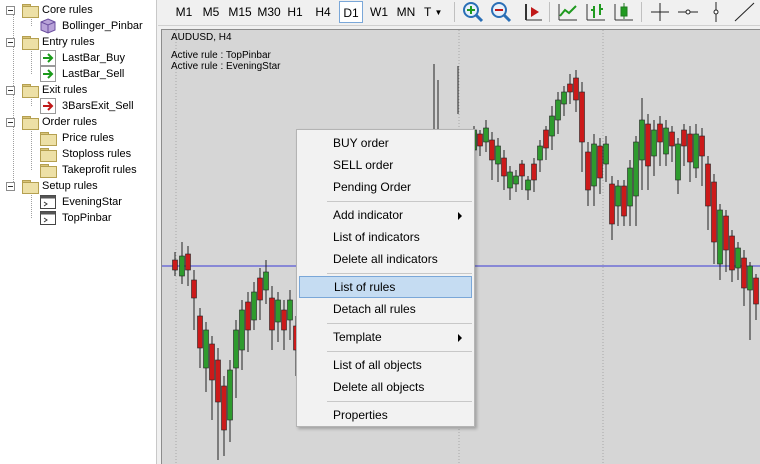 The width and height of the screenshot is (760, 464). I want to click on tree-item-stoploss-rules: Stoploss rules, so click(98, 154).